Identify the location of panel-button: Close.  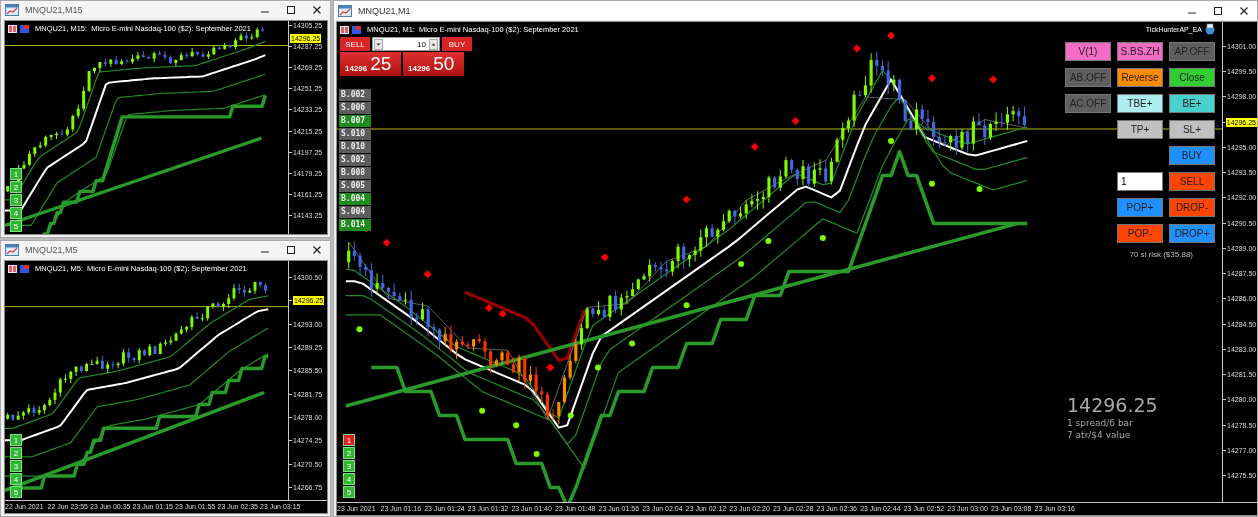
(1192, 77).